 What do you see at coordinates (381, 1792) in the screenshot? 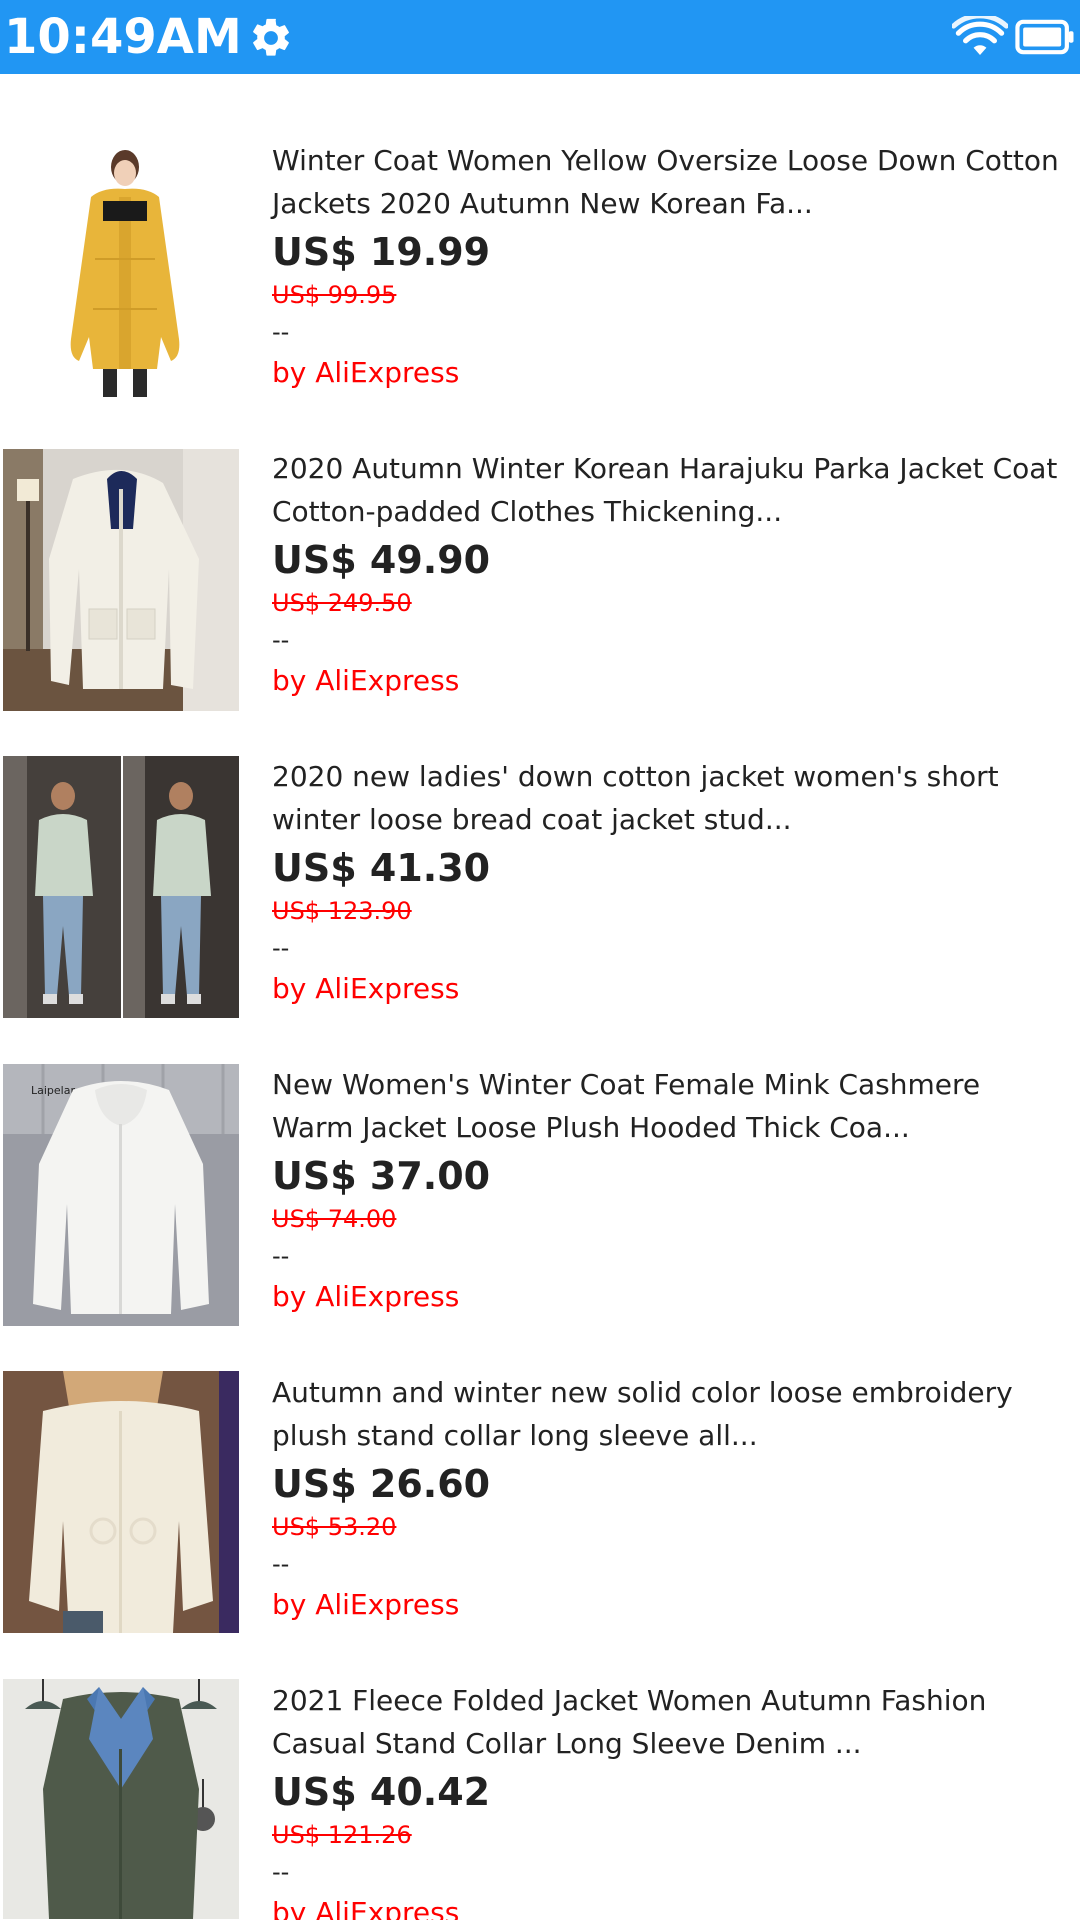
I see `product-price: US$ 40.42` at bounding box center [381, 1792].